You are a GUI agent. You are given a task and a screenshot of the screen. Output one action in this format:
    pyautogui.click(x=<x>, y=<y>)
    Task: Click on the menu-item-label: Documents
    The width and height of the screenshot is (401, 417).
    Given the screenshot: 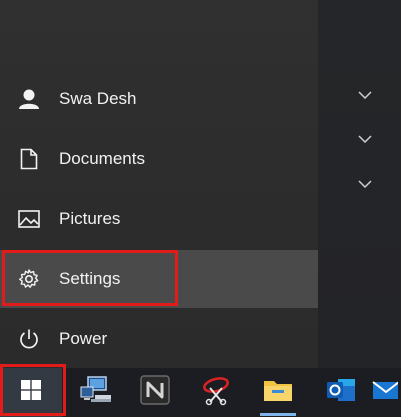 What is the action you would take?
    pyautogui.click(x=102, y=158)
    